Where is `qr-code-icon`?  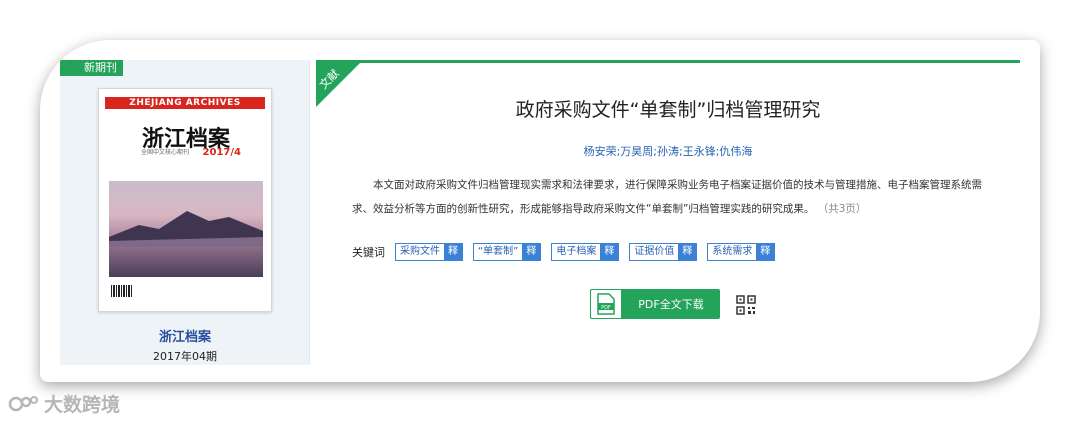
qr-code-icon is located at coordinates (746, 305).